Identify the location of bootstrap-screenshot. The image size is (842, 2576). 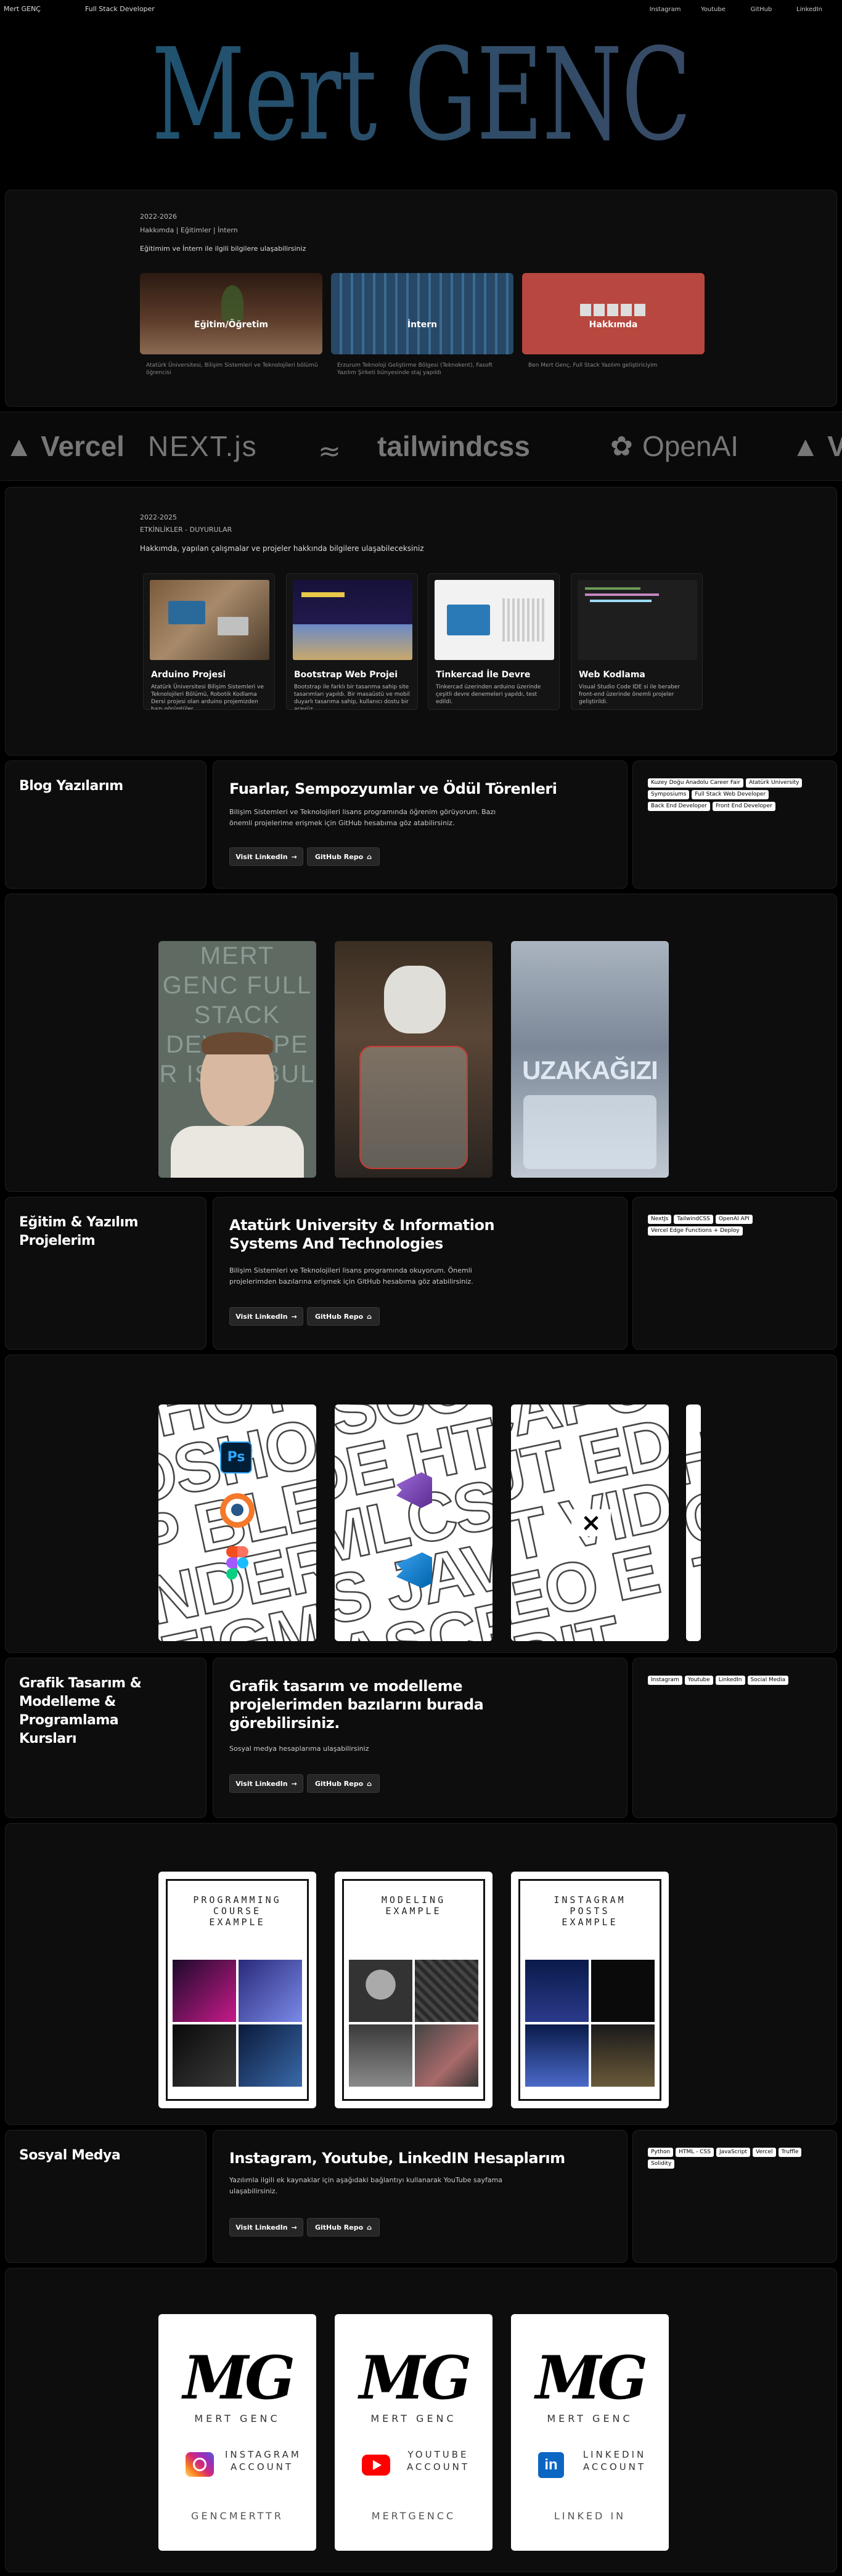
(353, 620).